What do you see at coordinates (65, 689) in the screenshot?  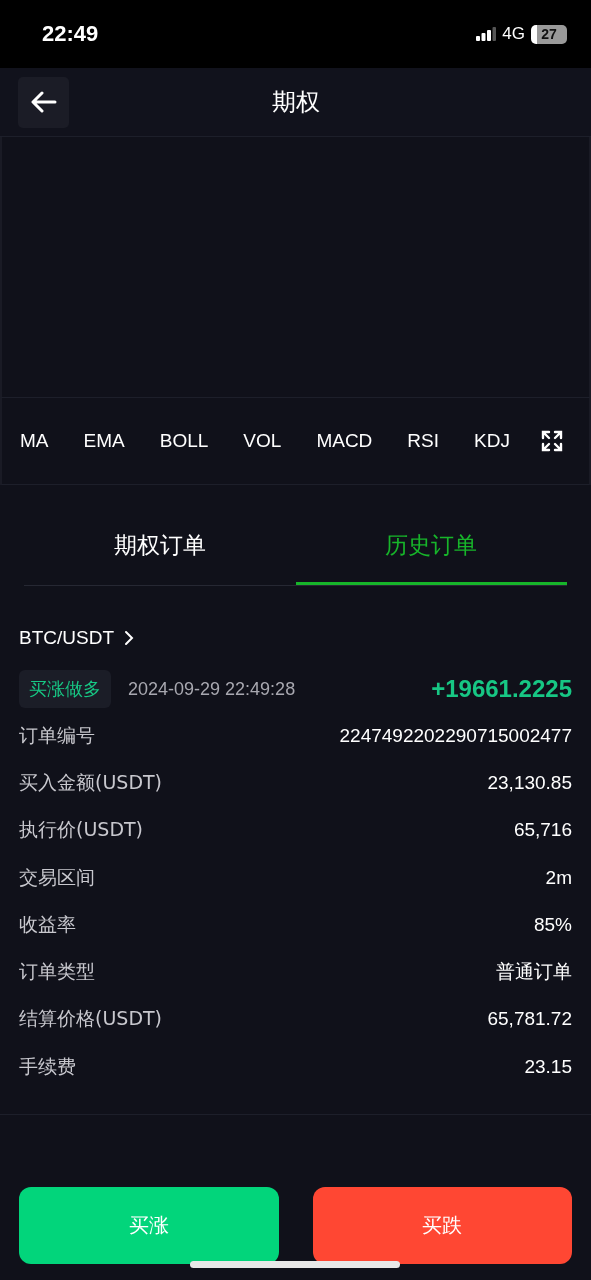 I see `direction-tag: 买涨做多` at bounding box center [65, 689].